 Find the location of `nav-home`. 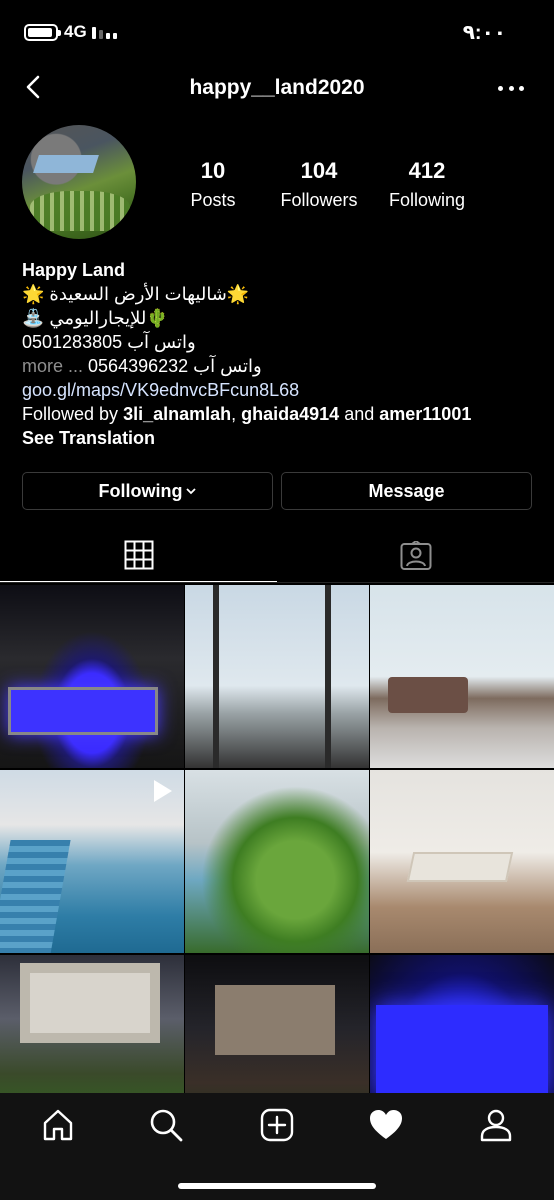

nav-home is located at coordinates (58, 1125).